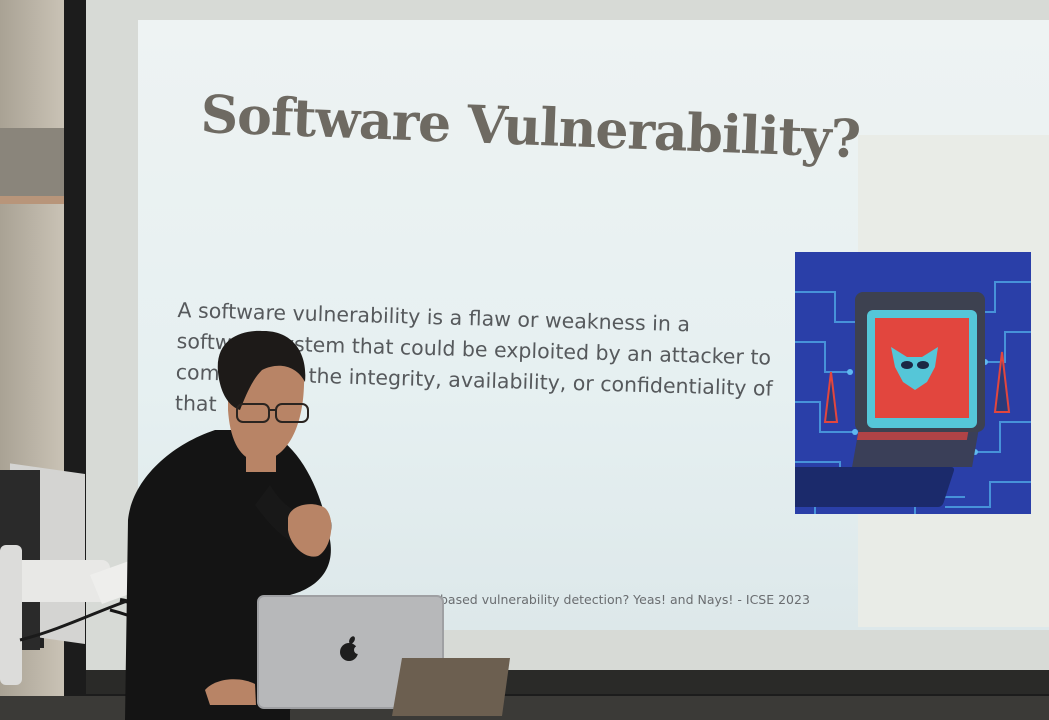  What do you see at coordinates (230, 692) in the screenshot?
I see `presenter-lower-hand` at bounding box center [230, 692].